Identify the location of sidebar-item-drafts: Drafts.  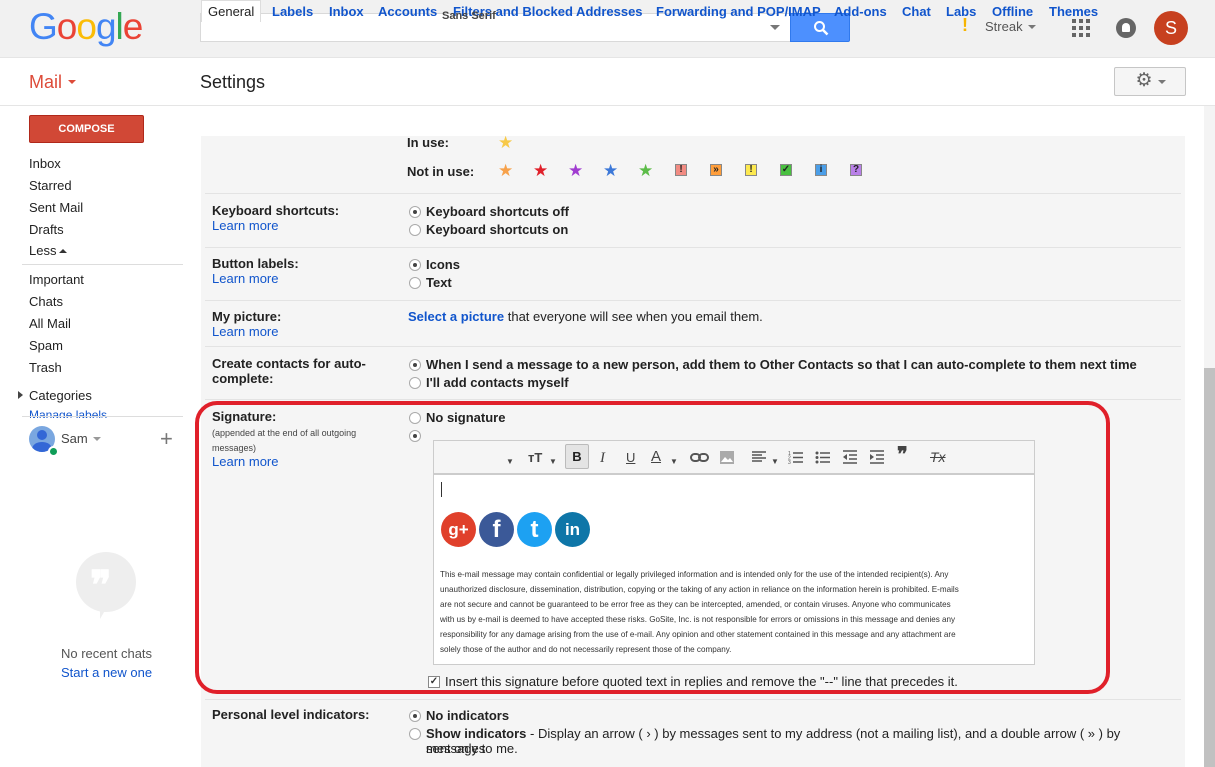
(46, 229).